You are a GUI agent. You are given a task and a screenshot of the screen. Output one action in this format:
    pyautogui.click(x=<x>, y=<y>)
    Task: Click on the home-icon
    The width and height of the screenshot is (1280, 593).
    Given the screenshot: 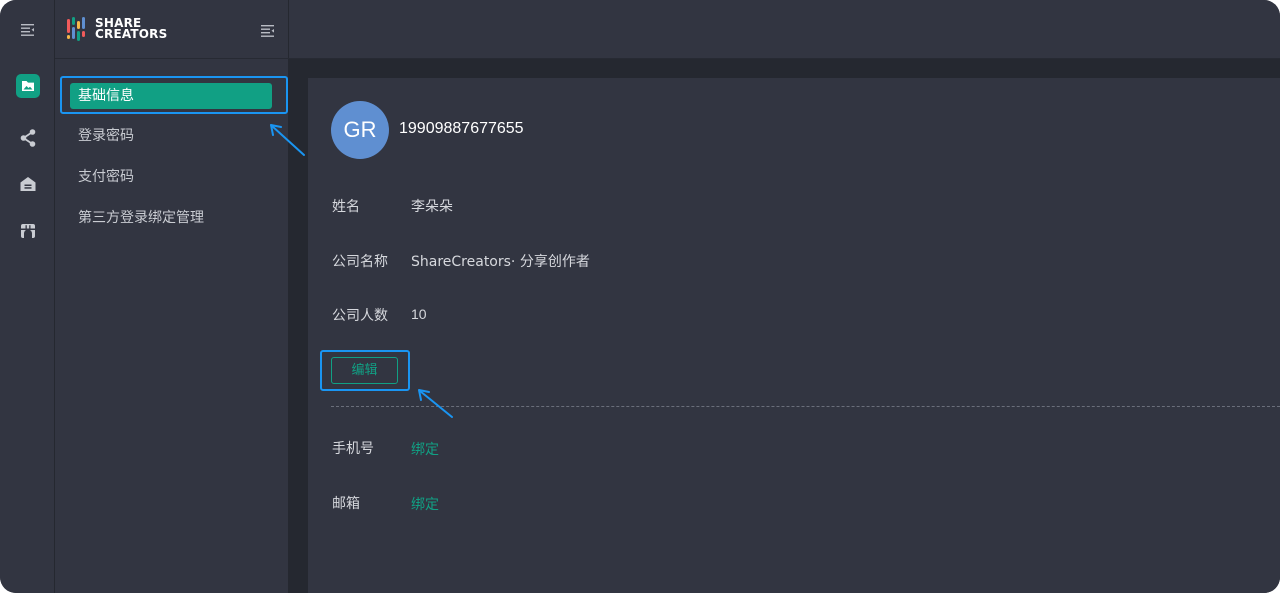 What is the action you would take?
    pyautogui.click(x=27, y=184)
    